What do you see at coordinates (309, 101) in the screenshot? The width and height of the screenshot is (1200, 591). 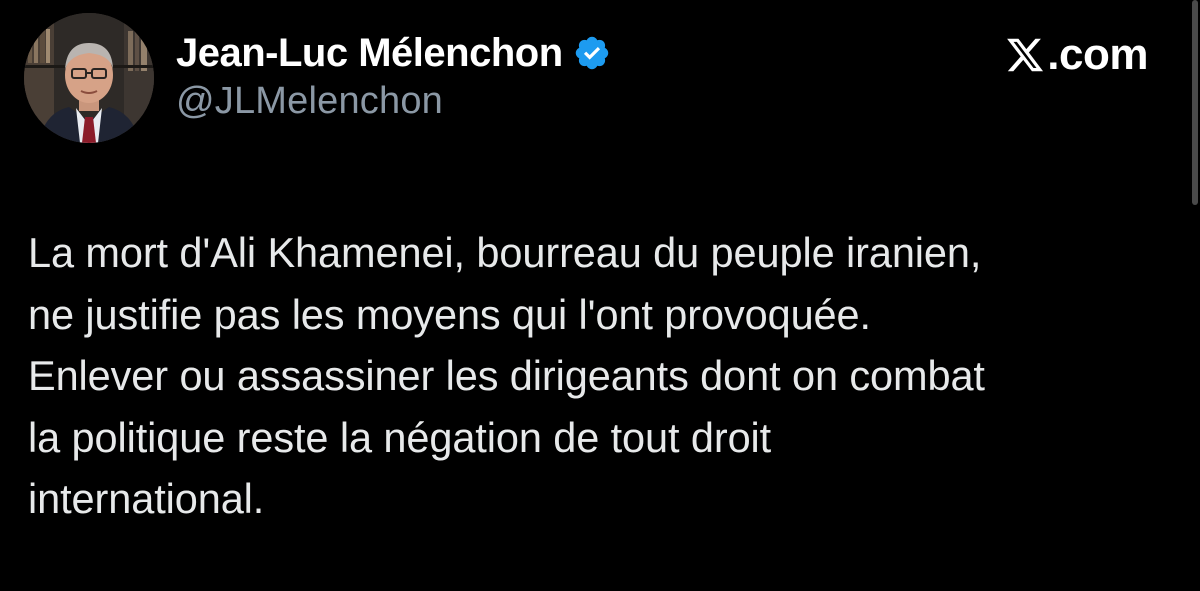 I see `author-handle: @JLMelenchon` at bounding box center [309, 101].